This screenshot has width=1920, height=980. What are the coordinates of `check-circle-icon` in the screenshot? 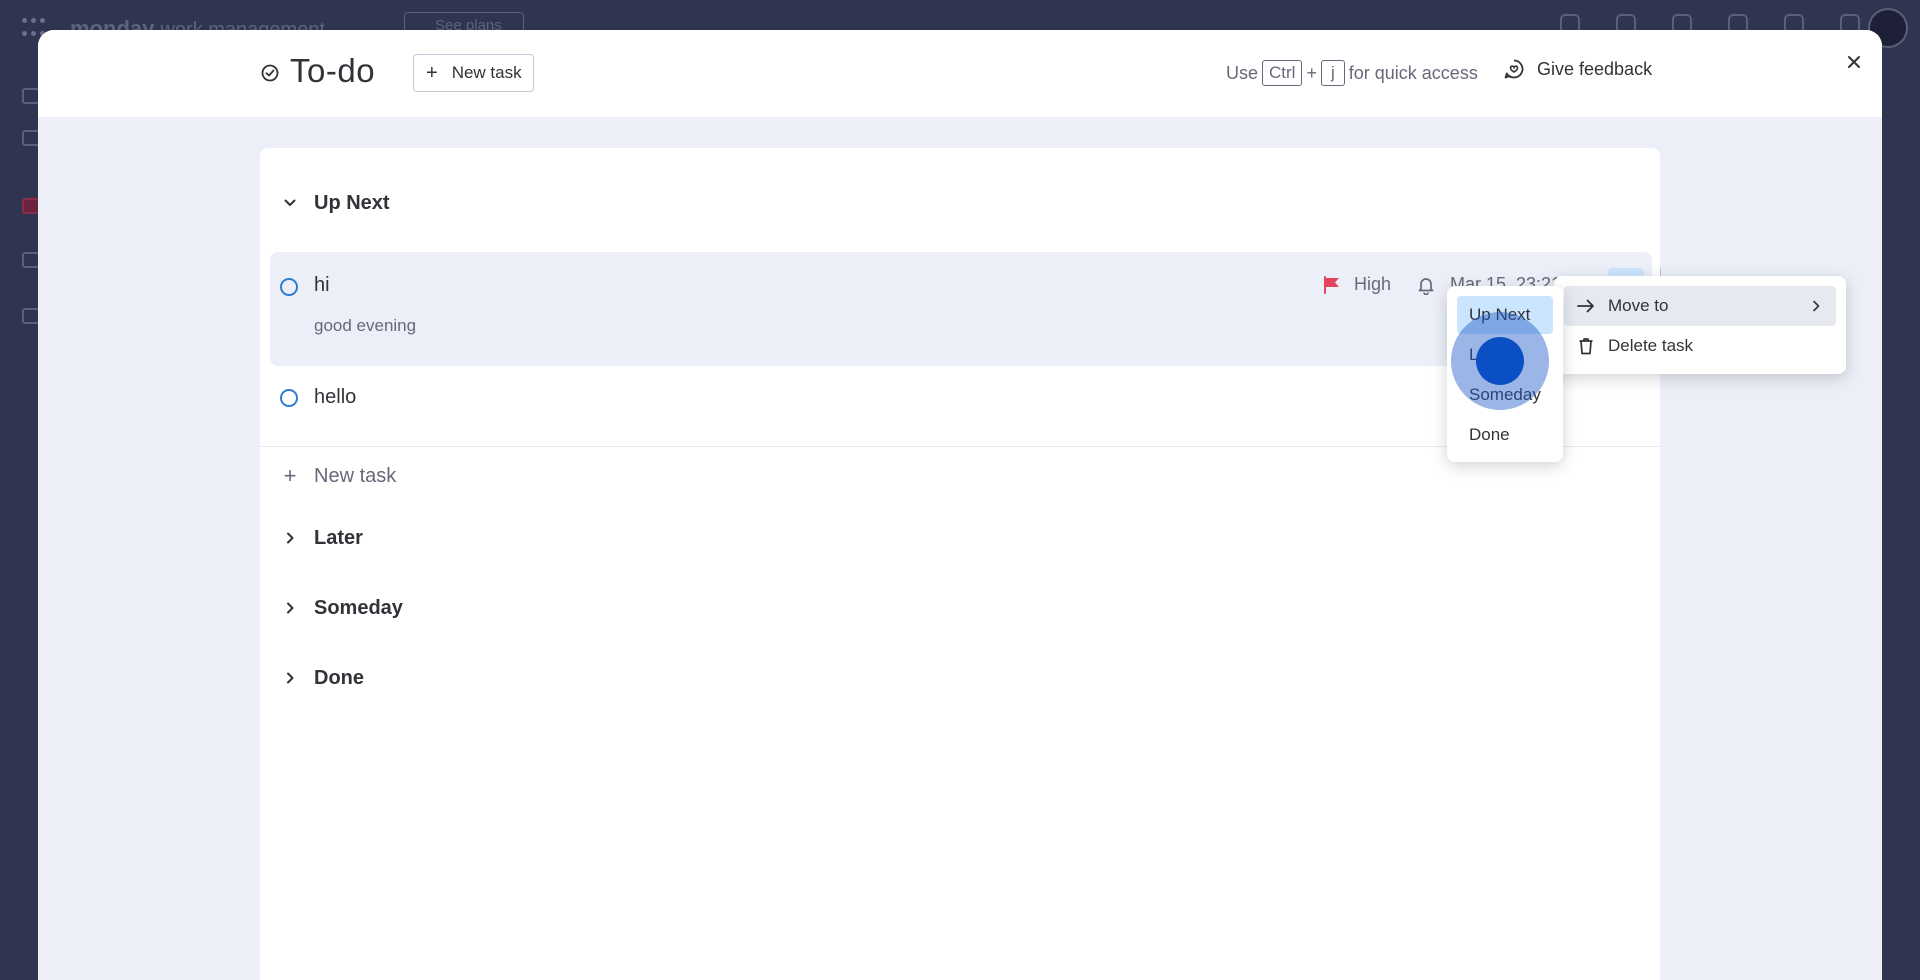 It's located at (270, 73).